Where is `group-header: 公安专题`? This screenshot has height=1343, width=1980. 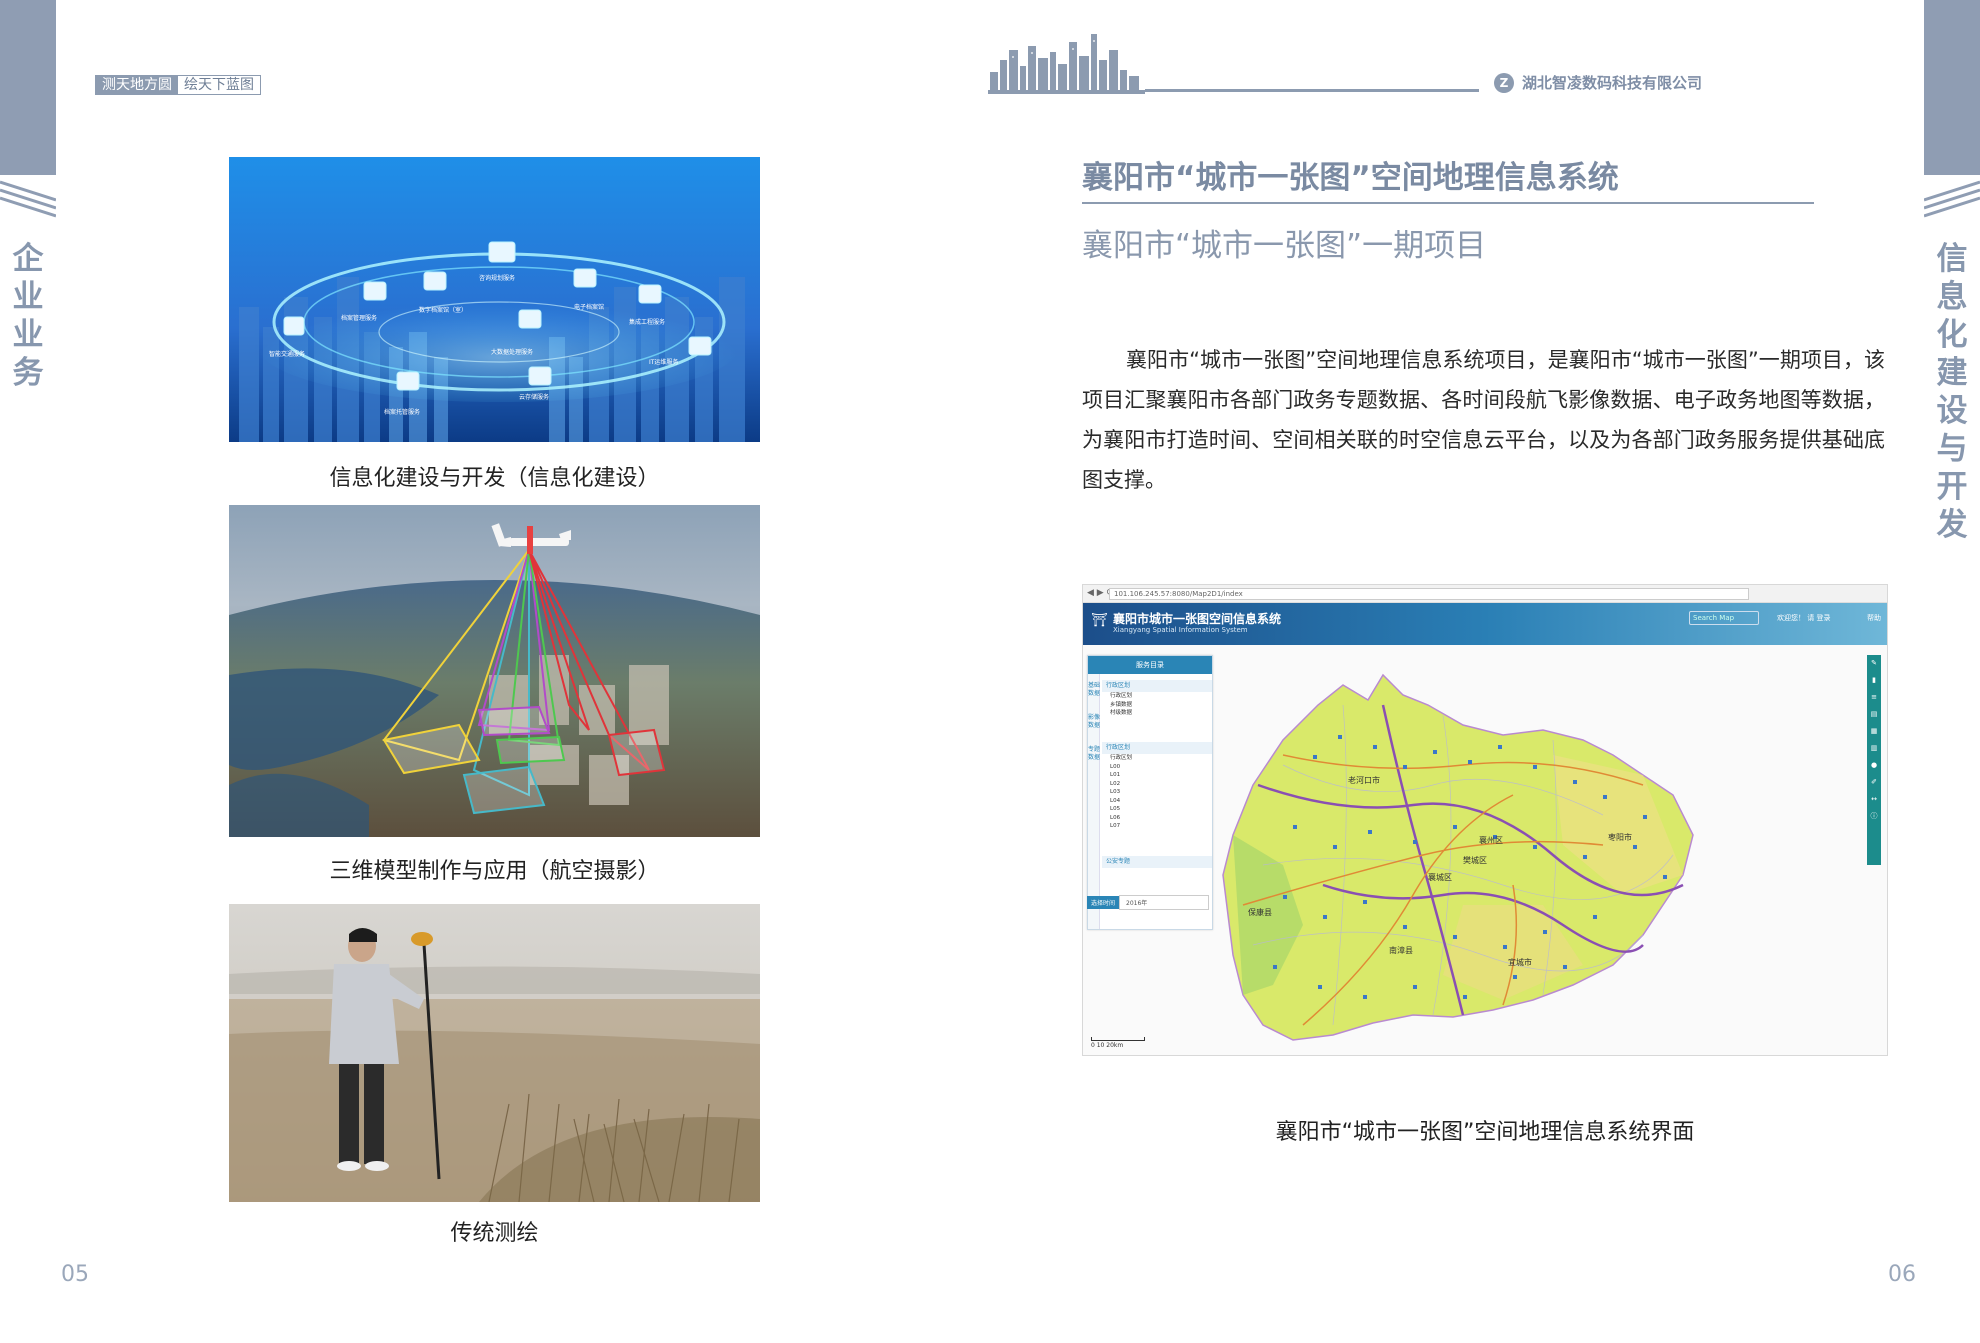 group-header: 公安专题 is located at coordinates (1157, 862).